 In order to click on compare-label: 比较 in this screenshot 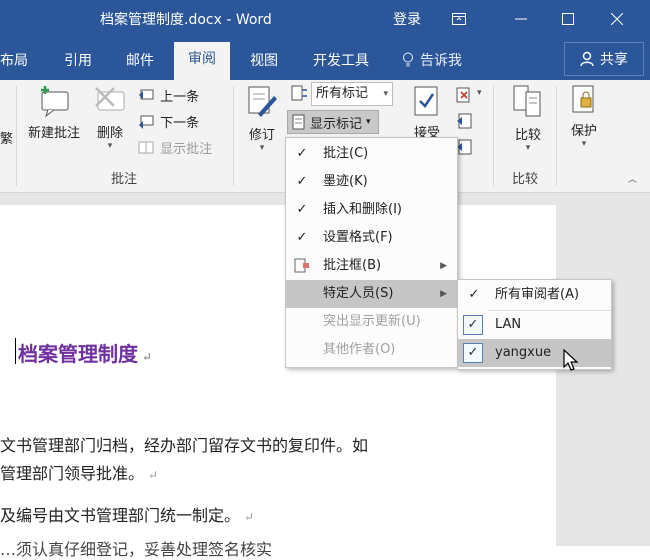, I will do `click(527, 135)`.